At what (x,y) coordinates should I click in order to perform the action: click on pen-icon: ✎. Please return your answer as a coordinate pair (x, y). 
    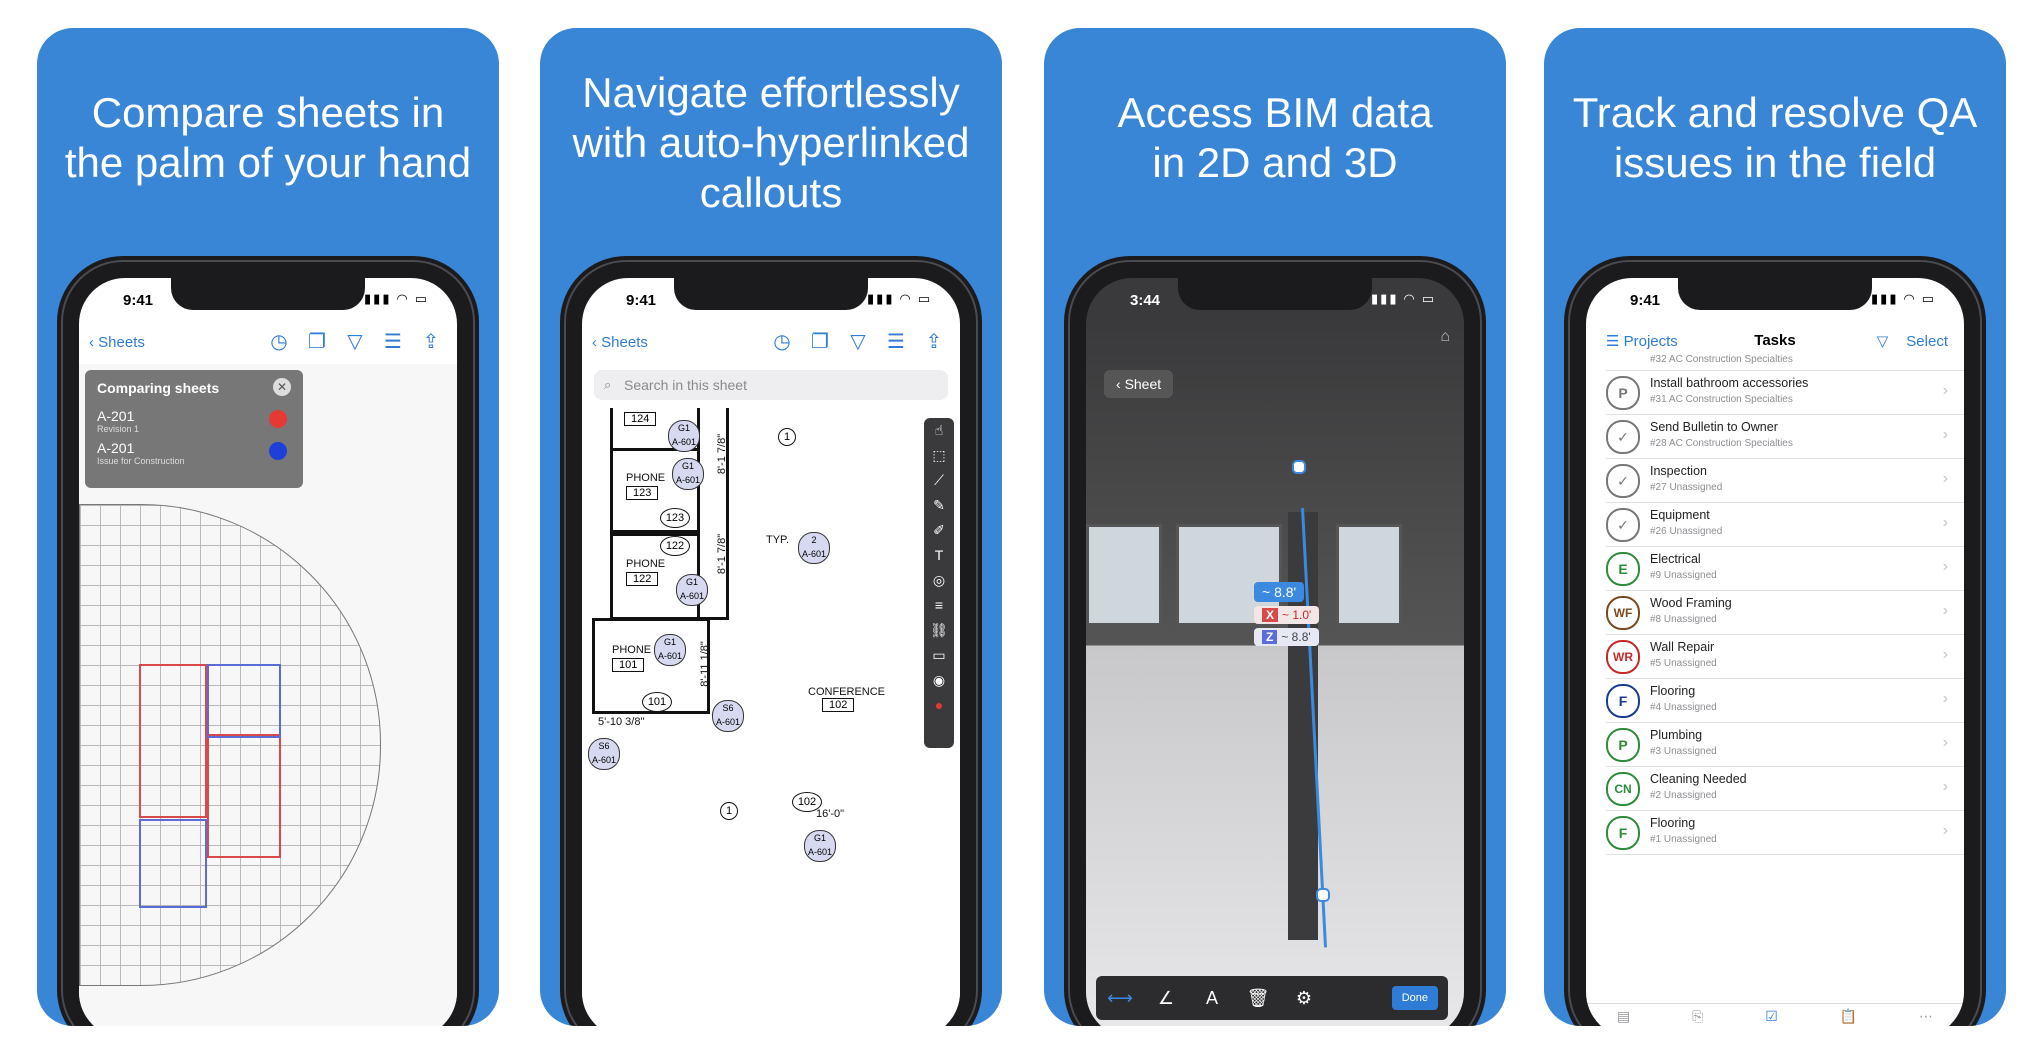
    Looking at the image, I should click on (939, 505).